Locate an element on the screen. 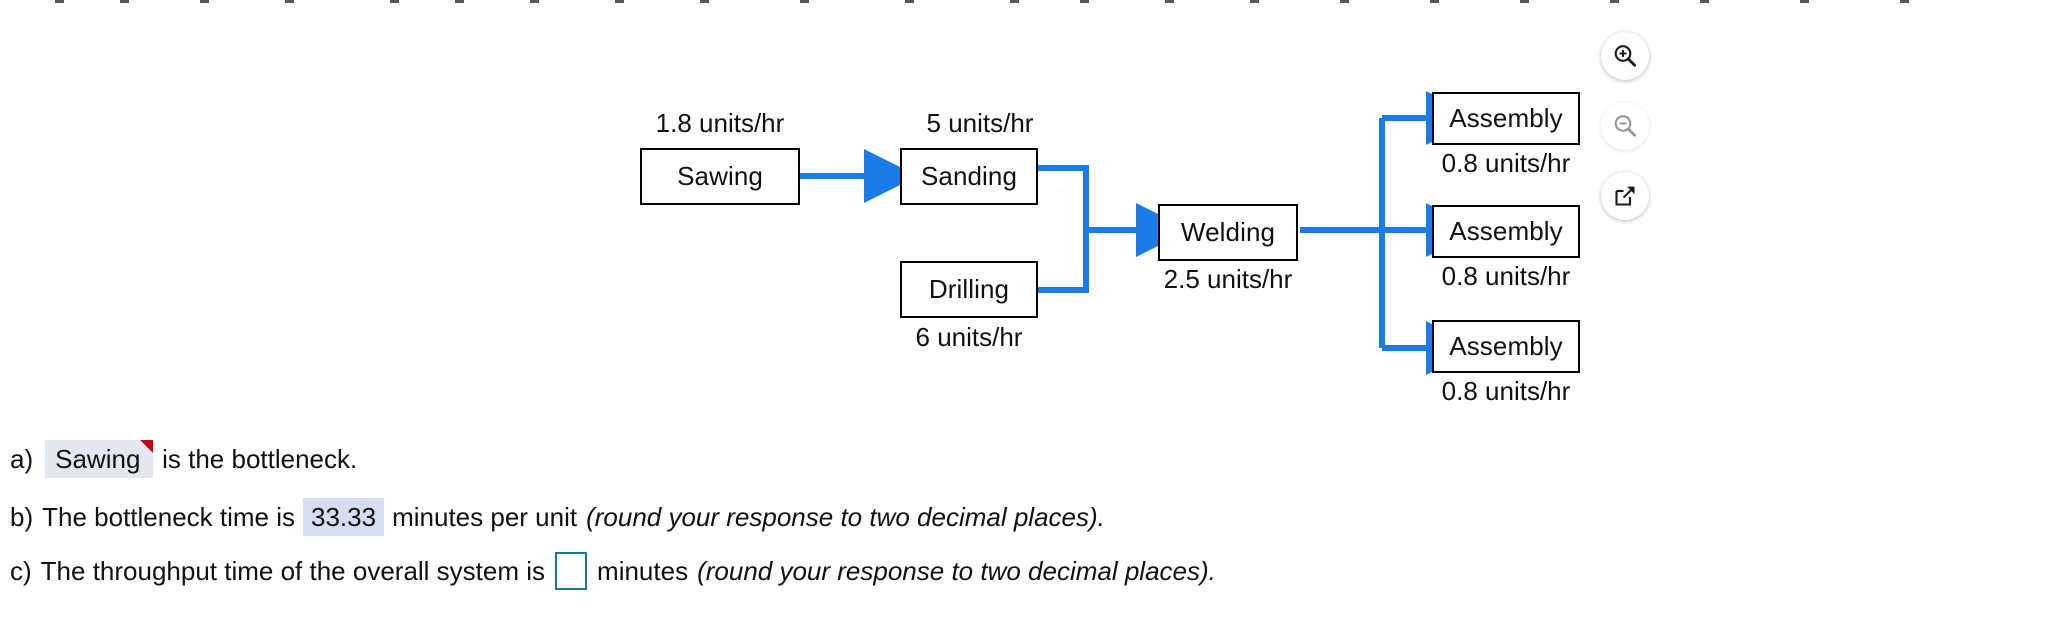  answer-c-marker: c) is located at coordinates (21, 570).